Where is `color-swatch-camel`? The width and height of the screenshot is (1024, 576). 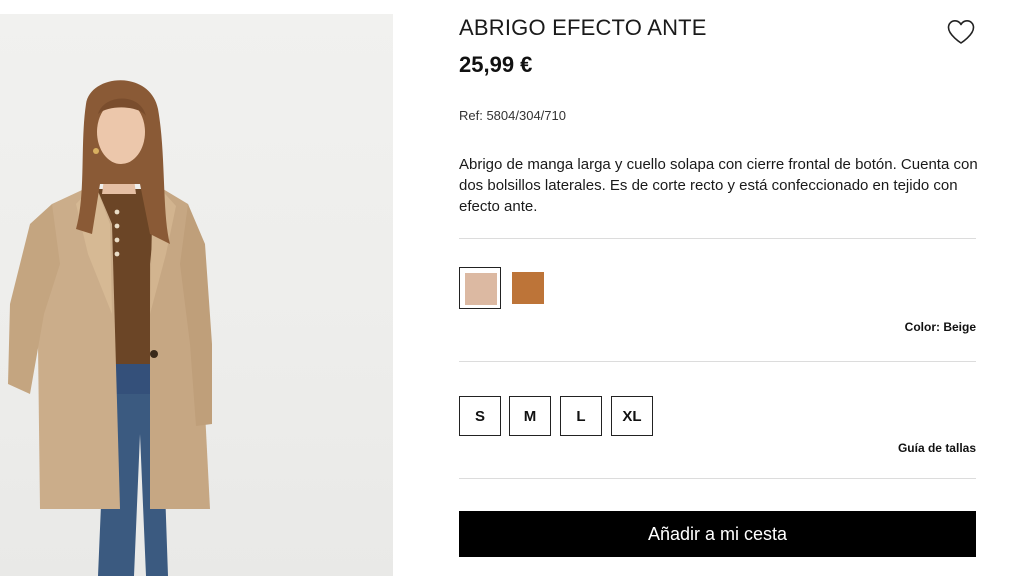 color-swatch-camel is located at coordinates (528, 288).